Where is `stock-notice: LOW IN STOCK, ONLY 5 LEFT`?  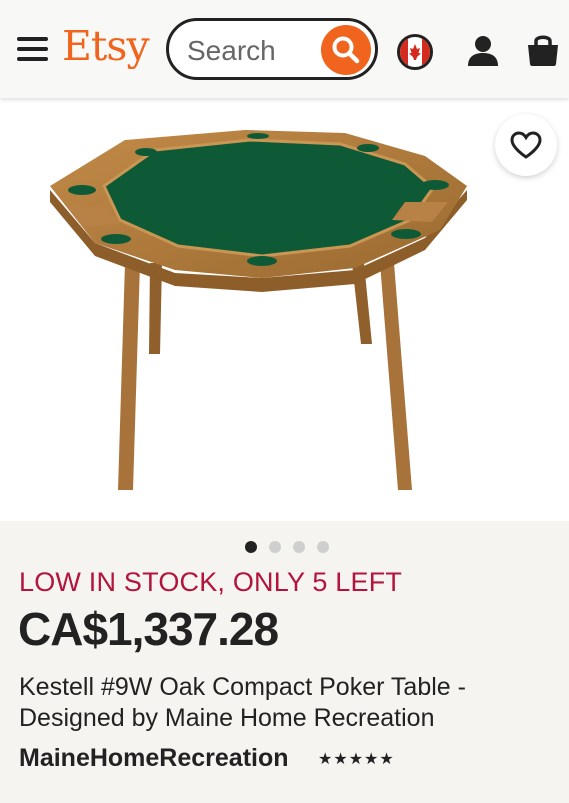 stock-notice: LOW IN STOCK, ONLY 5 LEFT is located at coordinates (211, 582).